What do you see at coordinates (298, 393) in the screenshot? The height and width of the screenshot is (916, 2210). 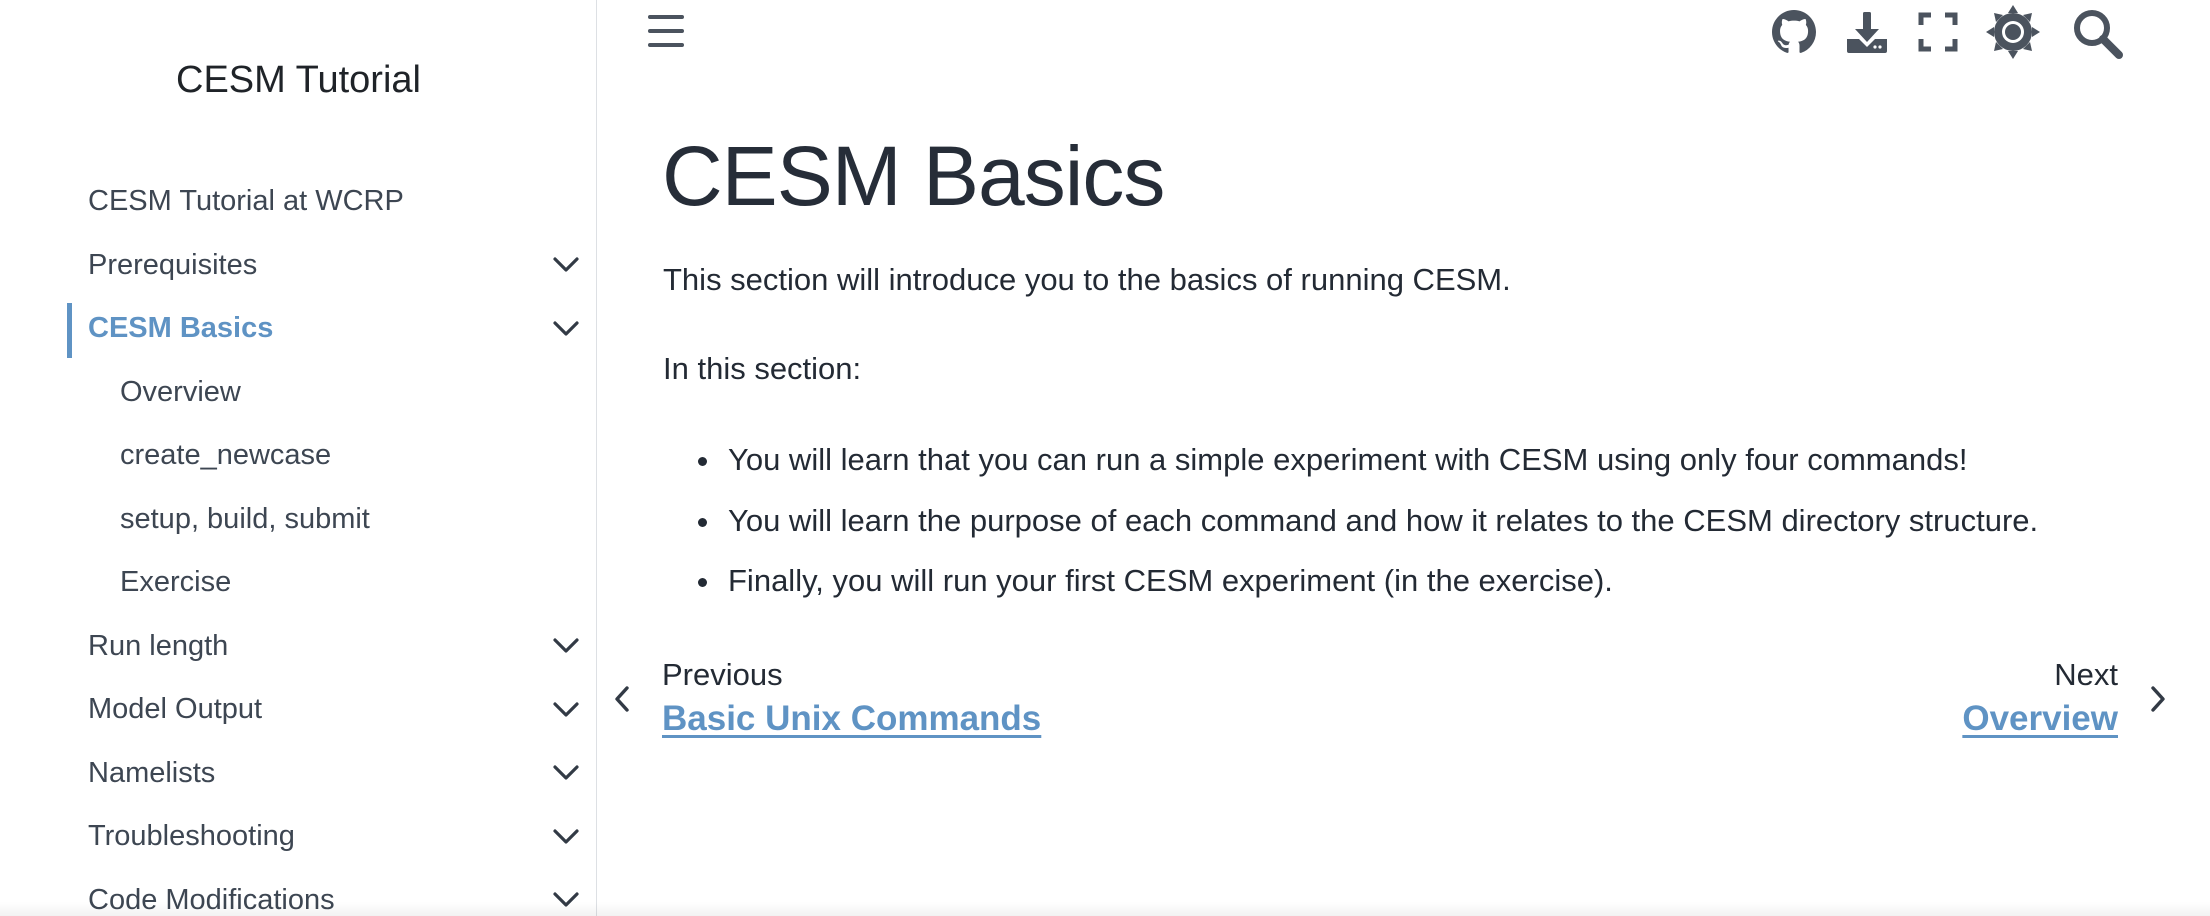 I see `sidebar-subitem-overview: Overview` at bounding box center [298, 393].